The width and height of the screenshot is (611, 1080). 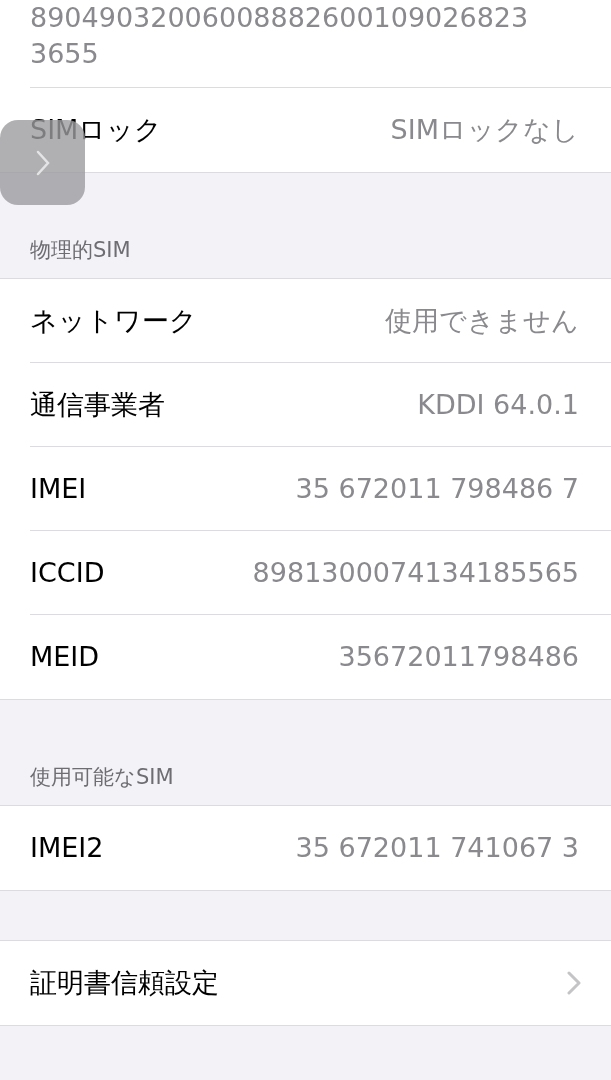 I want to click on row-label: SIMロック, so click(x=96, y=129).